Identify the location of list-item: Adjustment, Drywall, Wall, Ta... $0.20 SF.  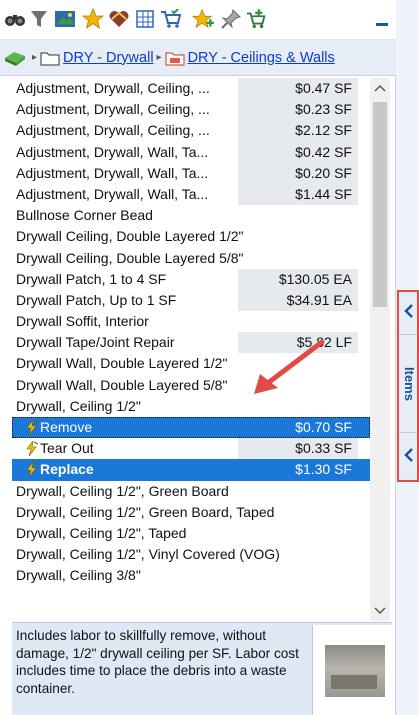
(191, 173).